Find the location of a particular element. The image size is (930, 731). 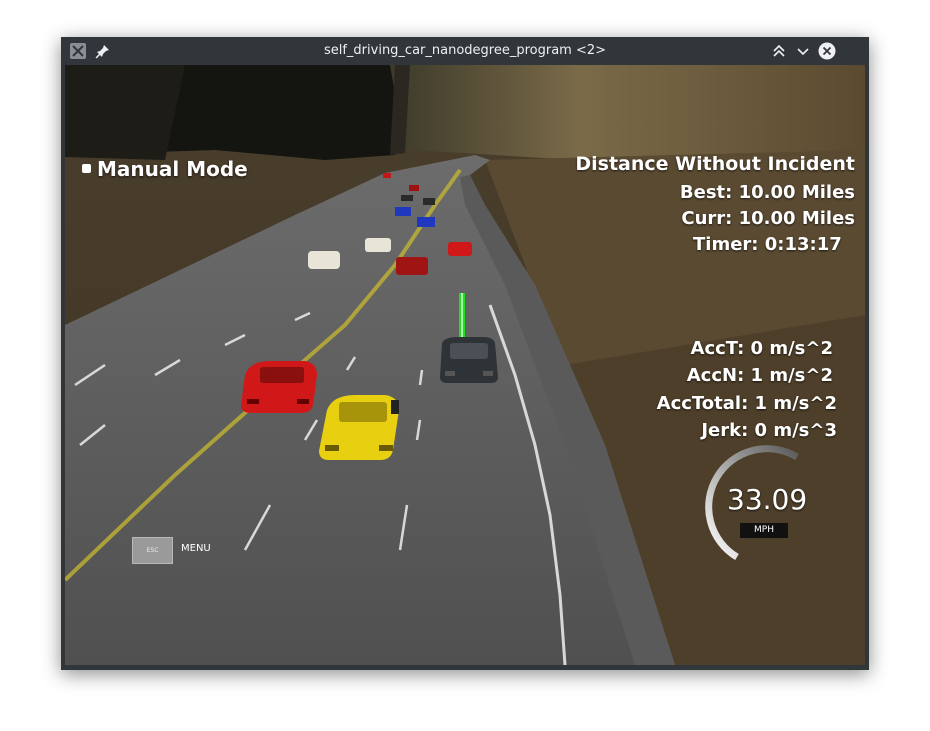

acc-total: AccTotal: 1 m/s^2 is located at coordinates (746, 403).